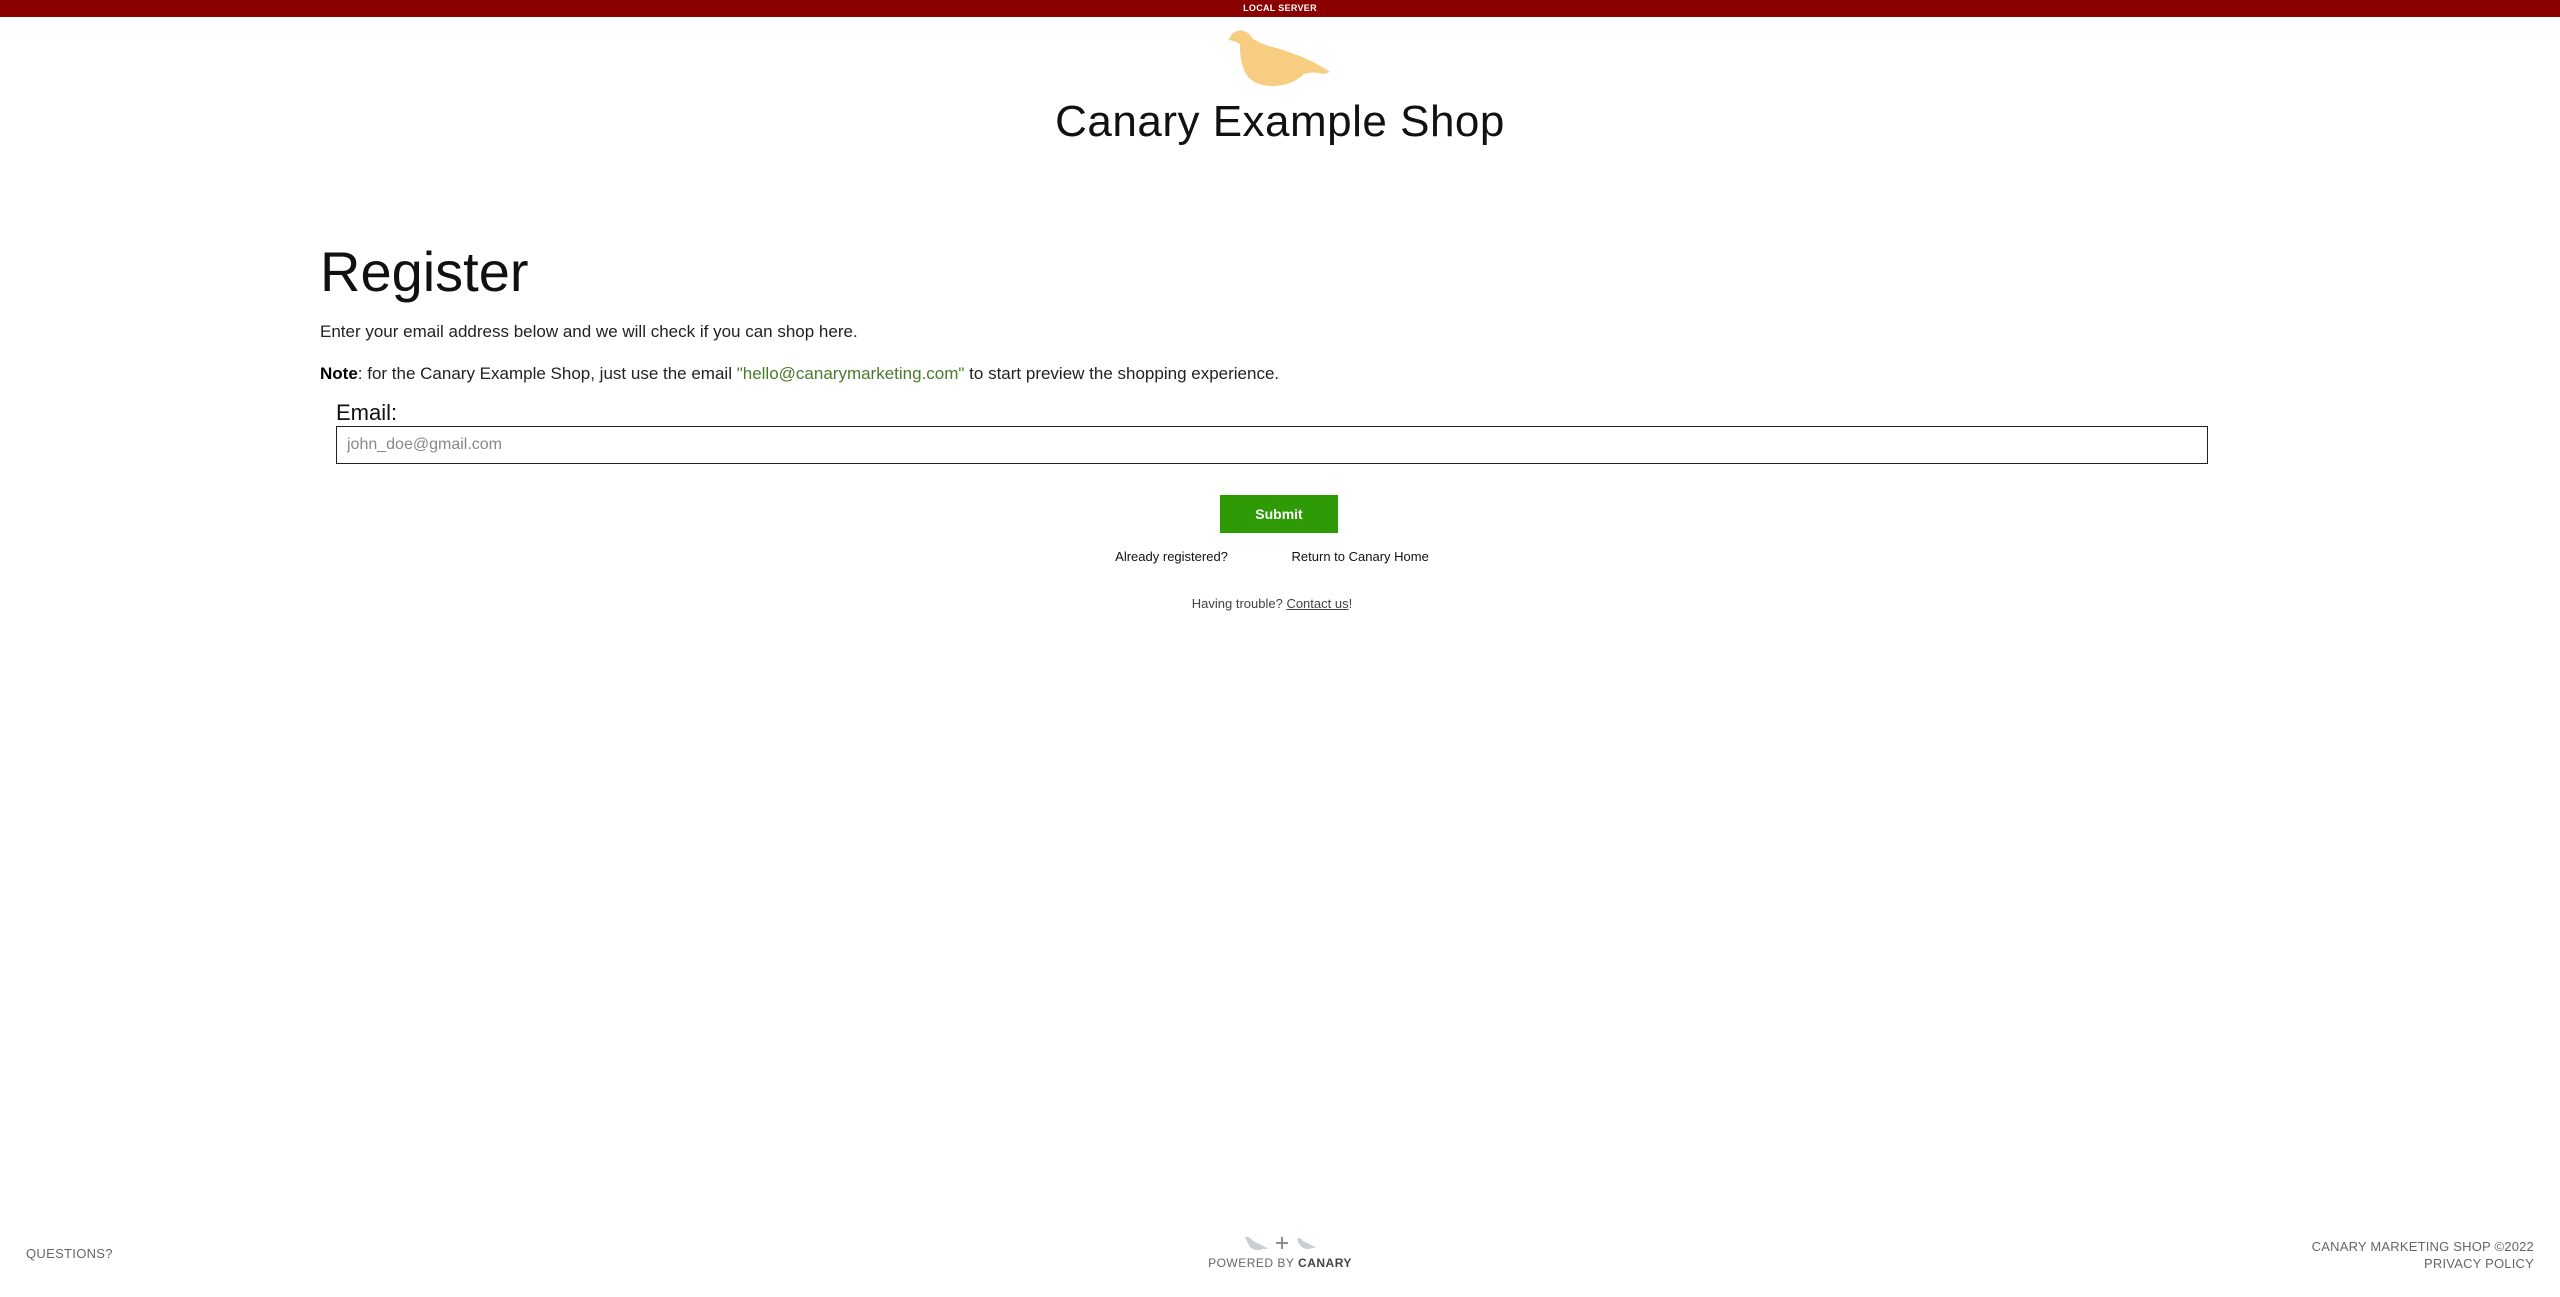  I want to click on already-registered-link: Already registered?, so click(1171, 556).